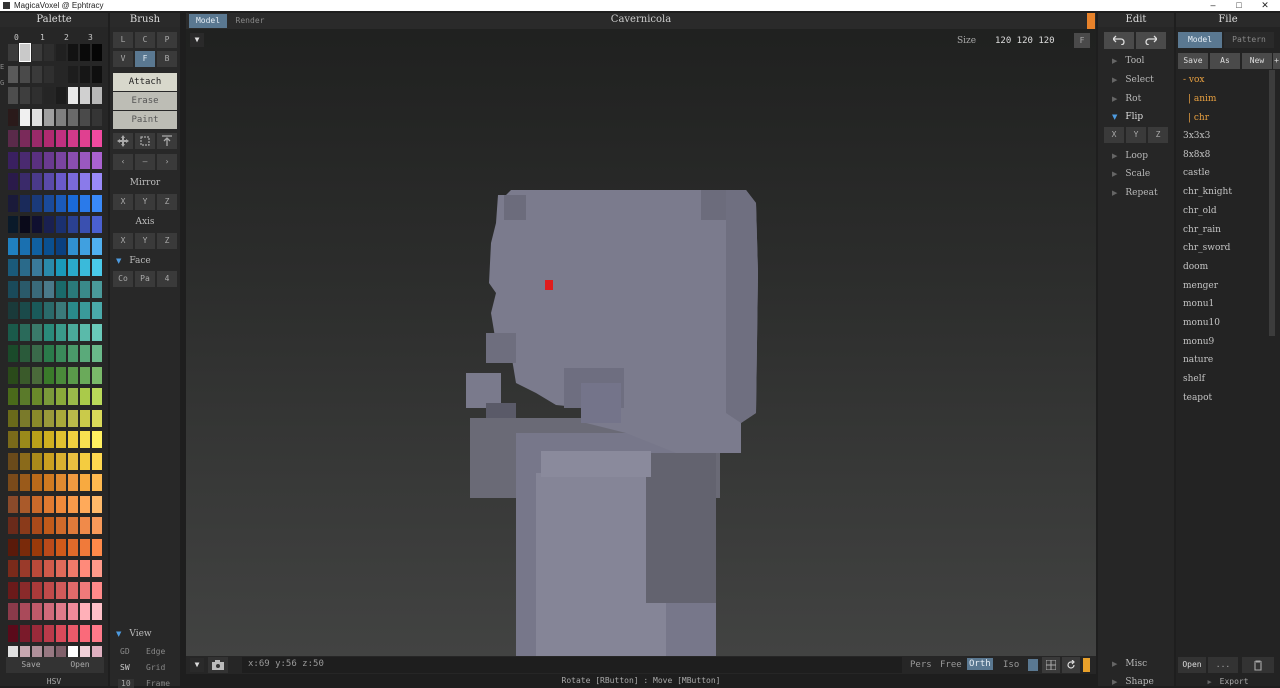  Describe the element at coordinates (1200, 40) in the screenshot. I see `tab-file-model: Model` at that location.